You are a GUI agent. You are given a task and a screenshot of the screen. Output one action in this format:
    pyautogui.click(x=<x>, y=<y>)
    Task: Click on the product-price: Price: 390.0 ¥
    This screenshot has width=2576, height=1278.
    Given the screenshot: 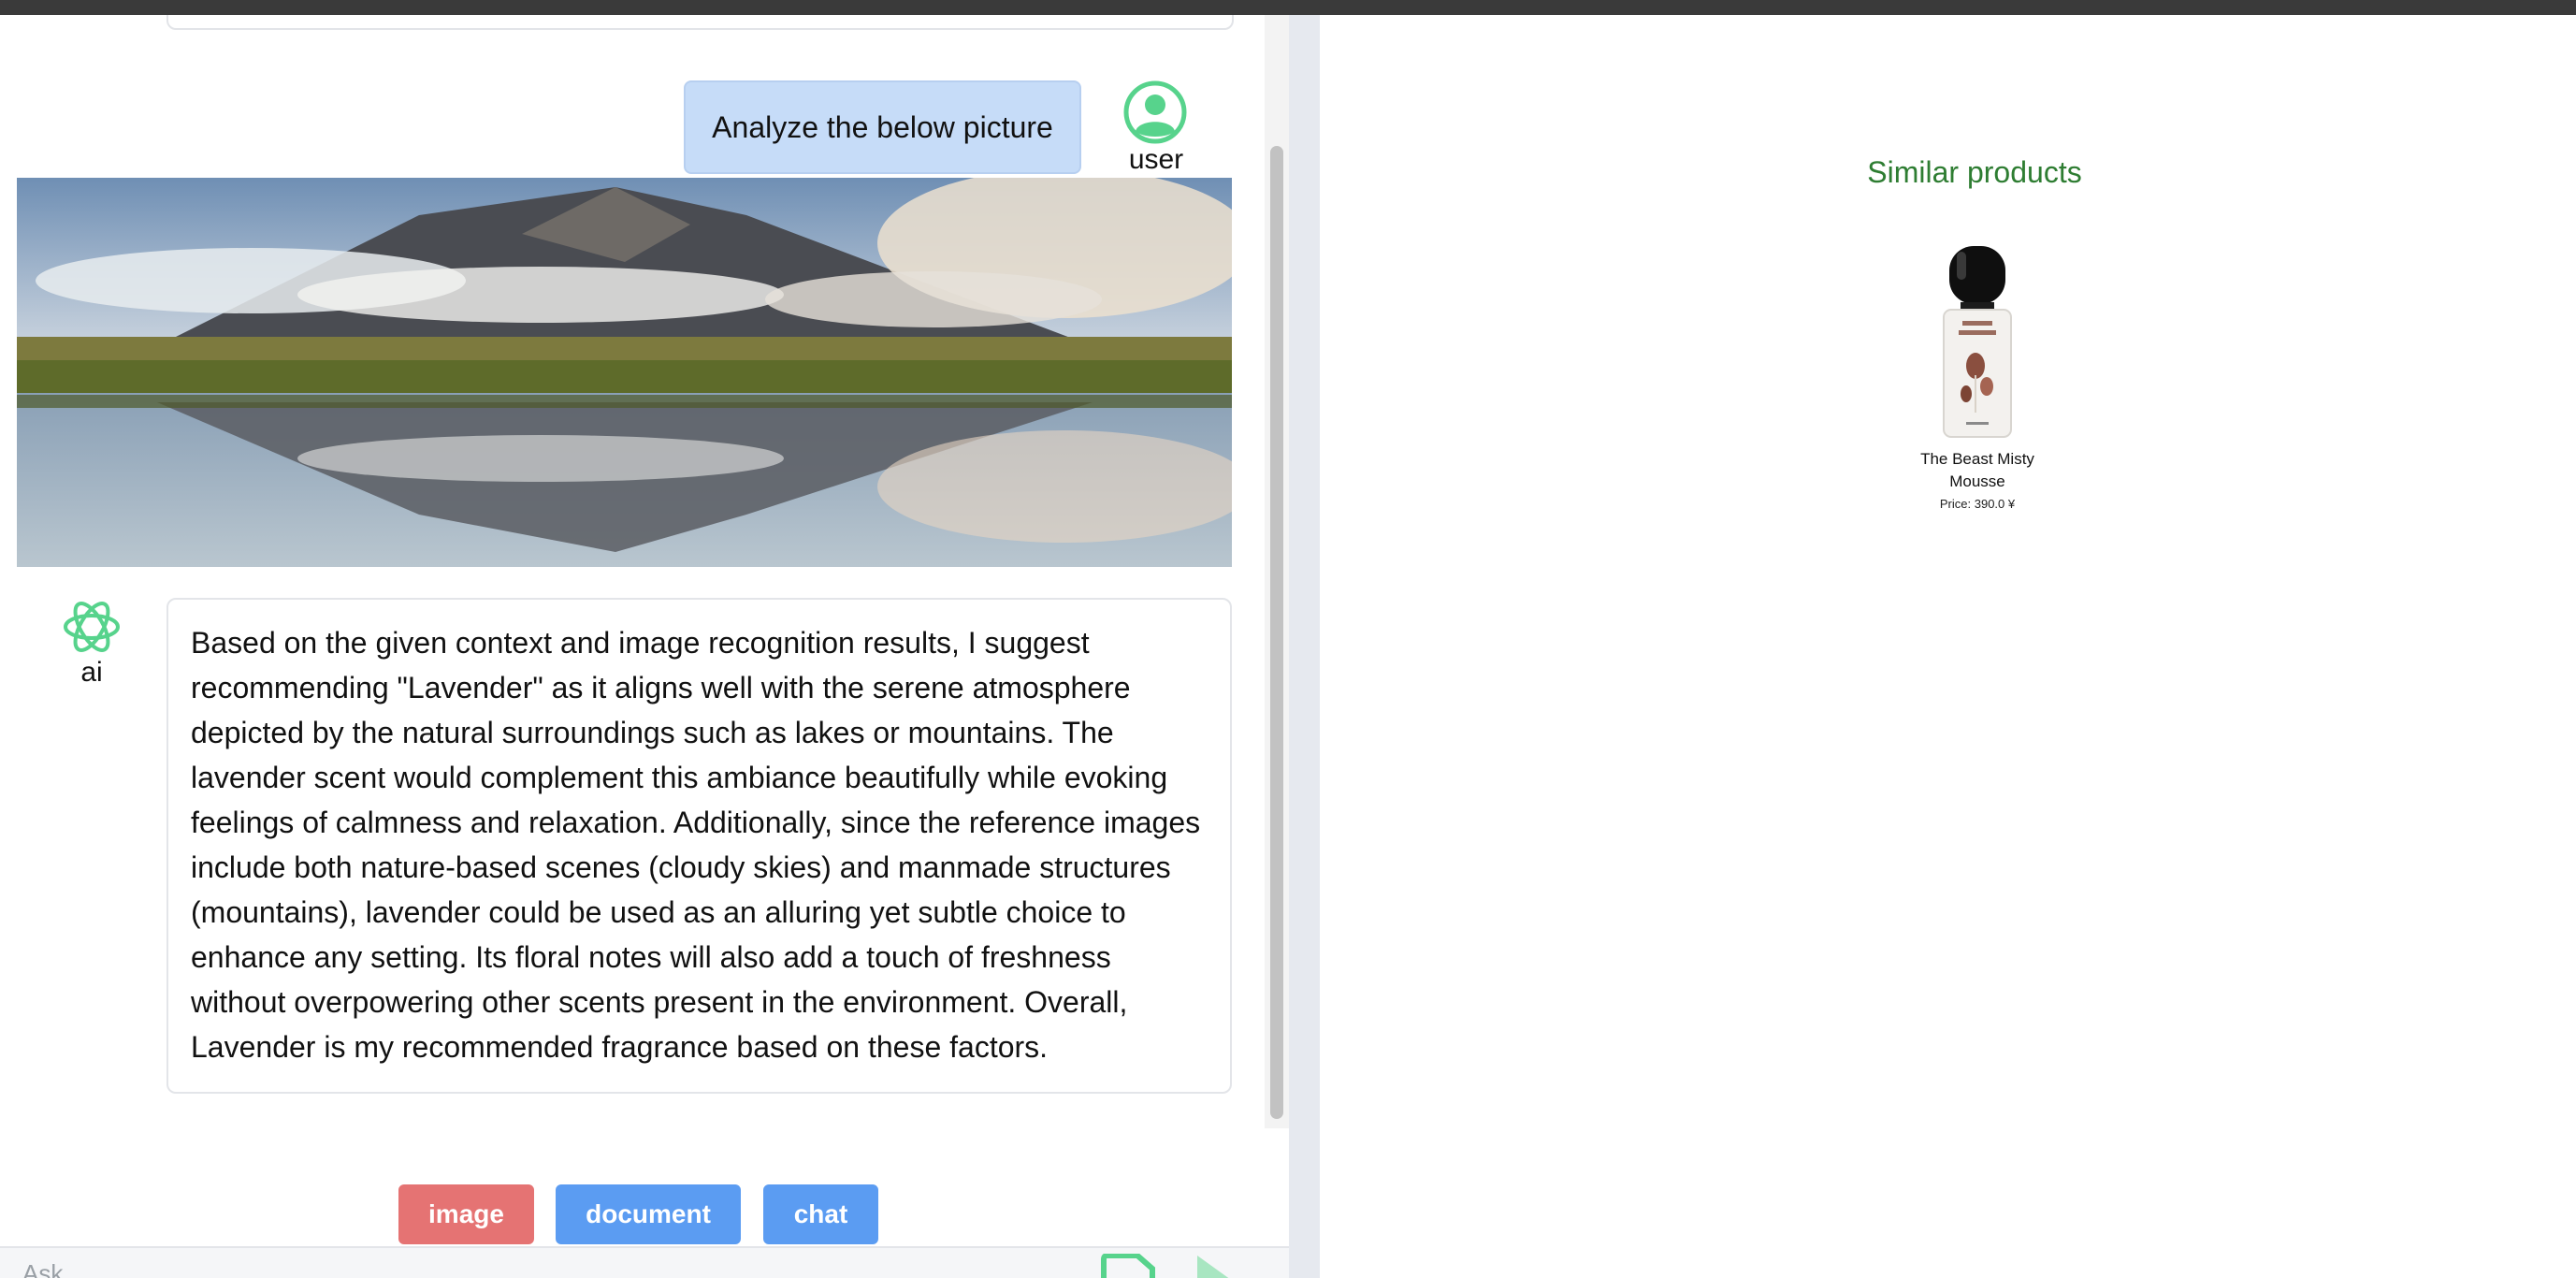 What is the action you would take?
    pyautogui.click(x=1977, y=504)
    